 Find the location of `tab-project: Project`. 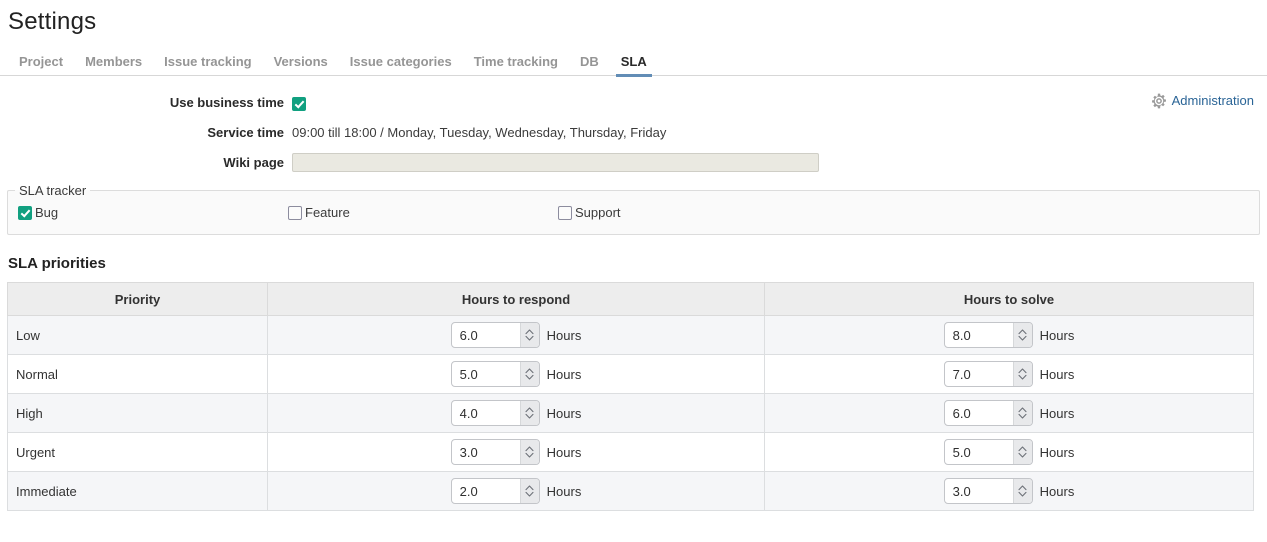

tab-project: Project is located at coordinates (41, 64).